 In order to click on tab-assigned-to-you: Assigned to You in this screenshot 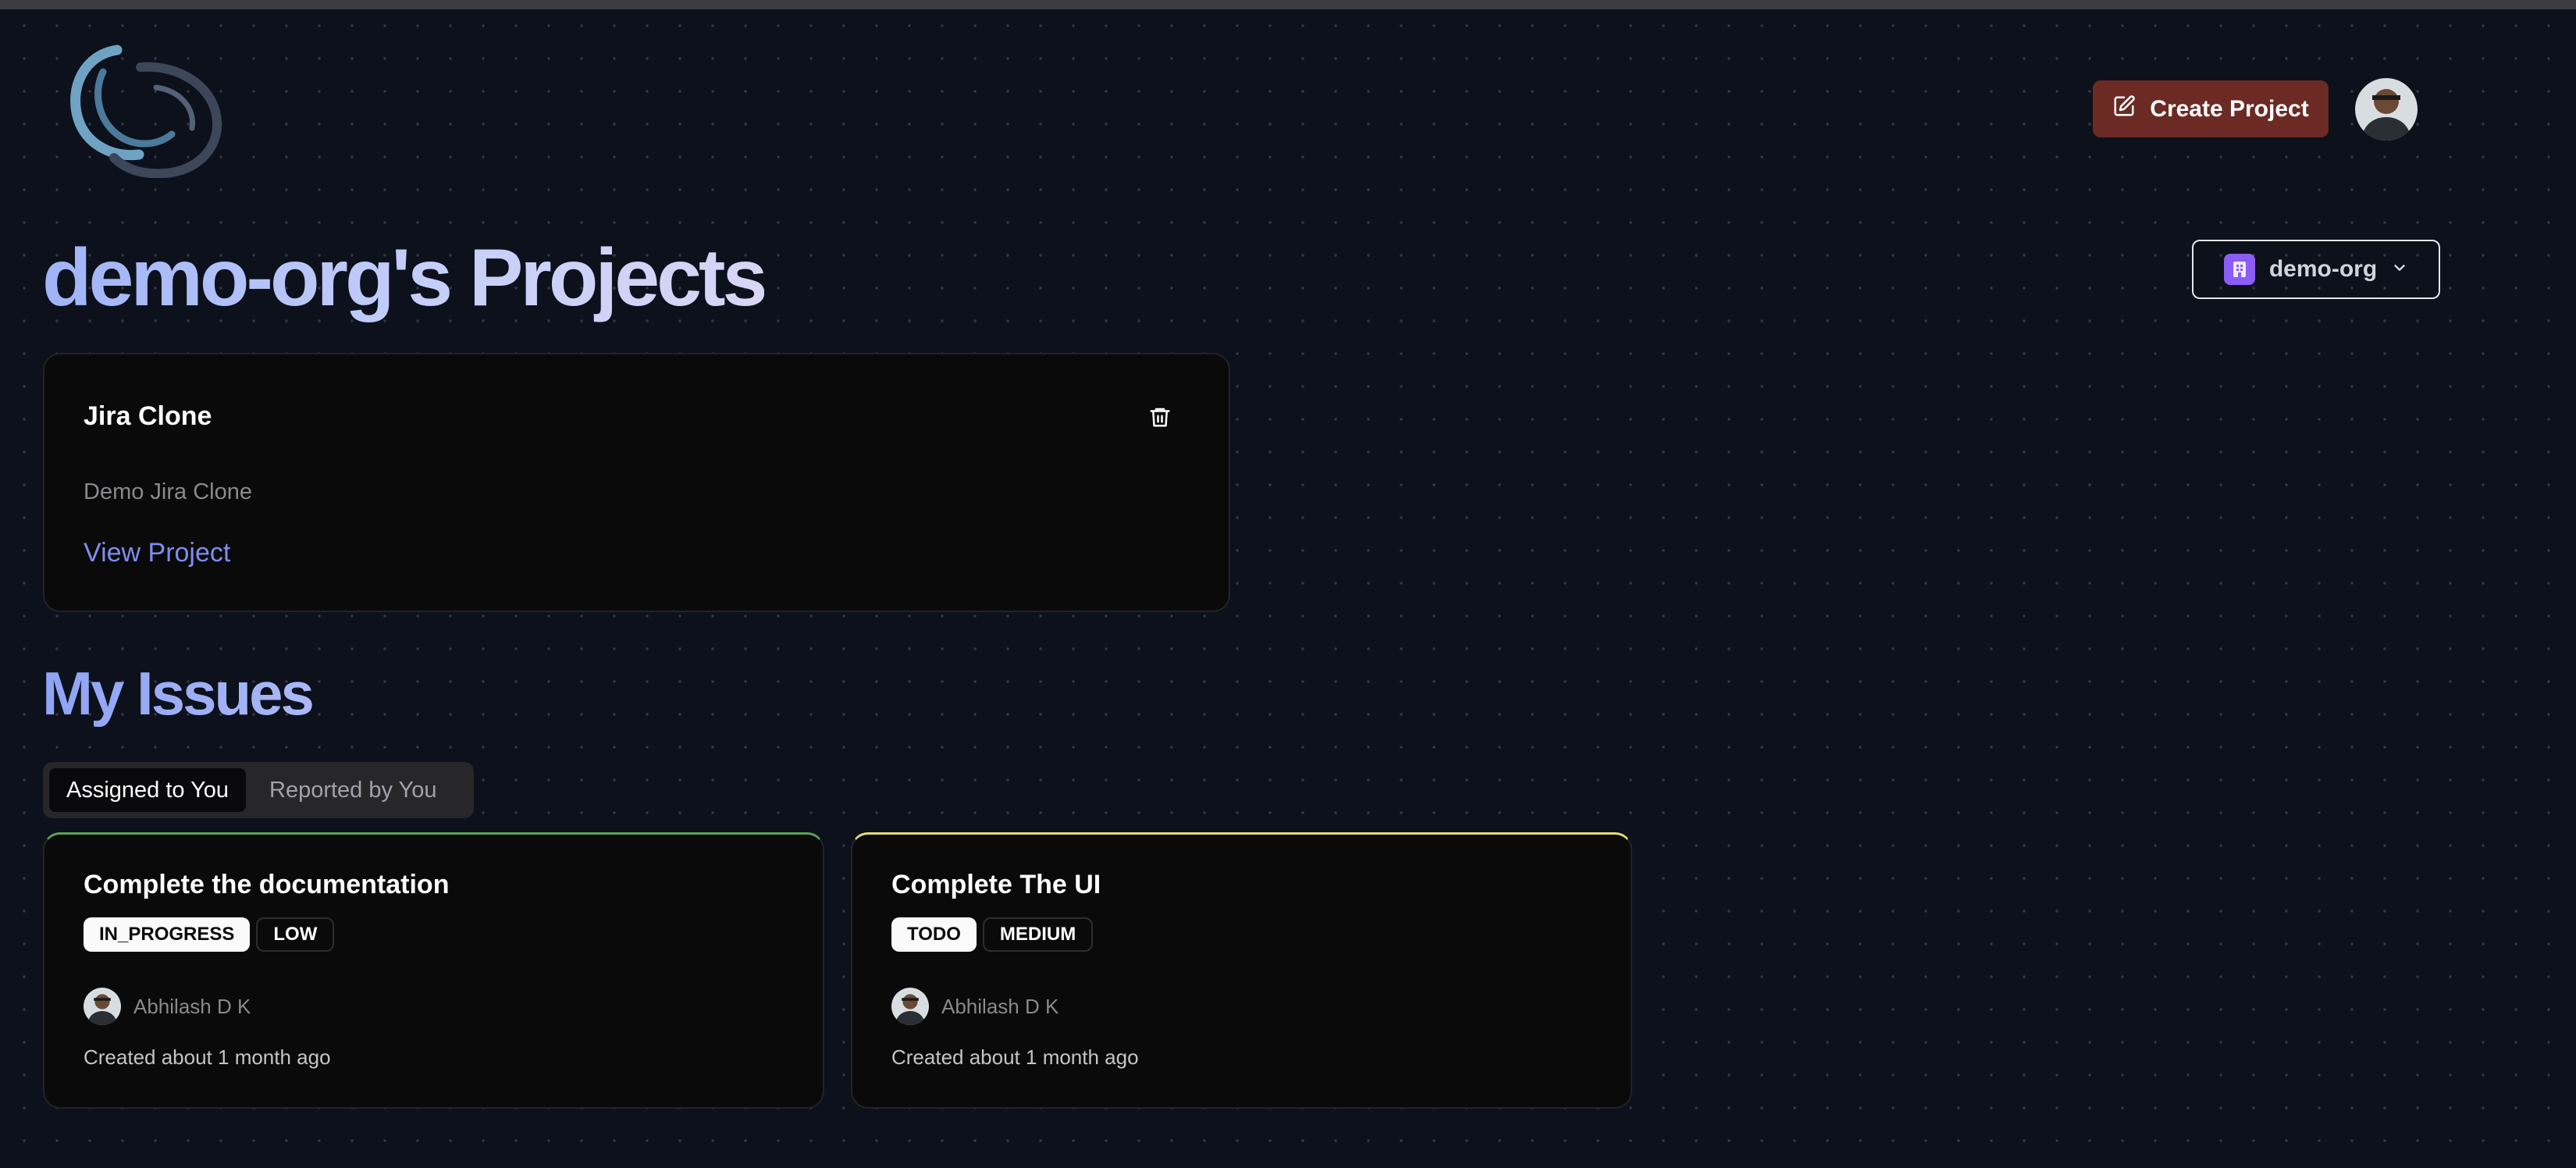, I will do `click(148, 790)`.